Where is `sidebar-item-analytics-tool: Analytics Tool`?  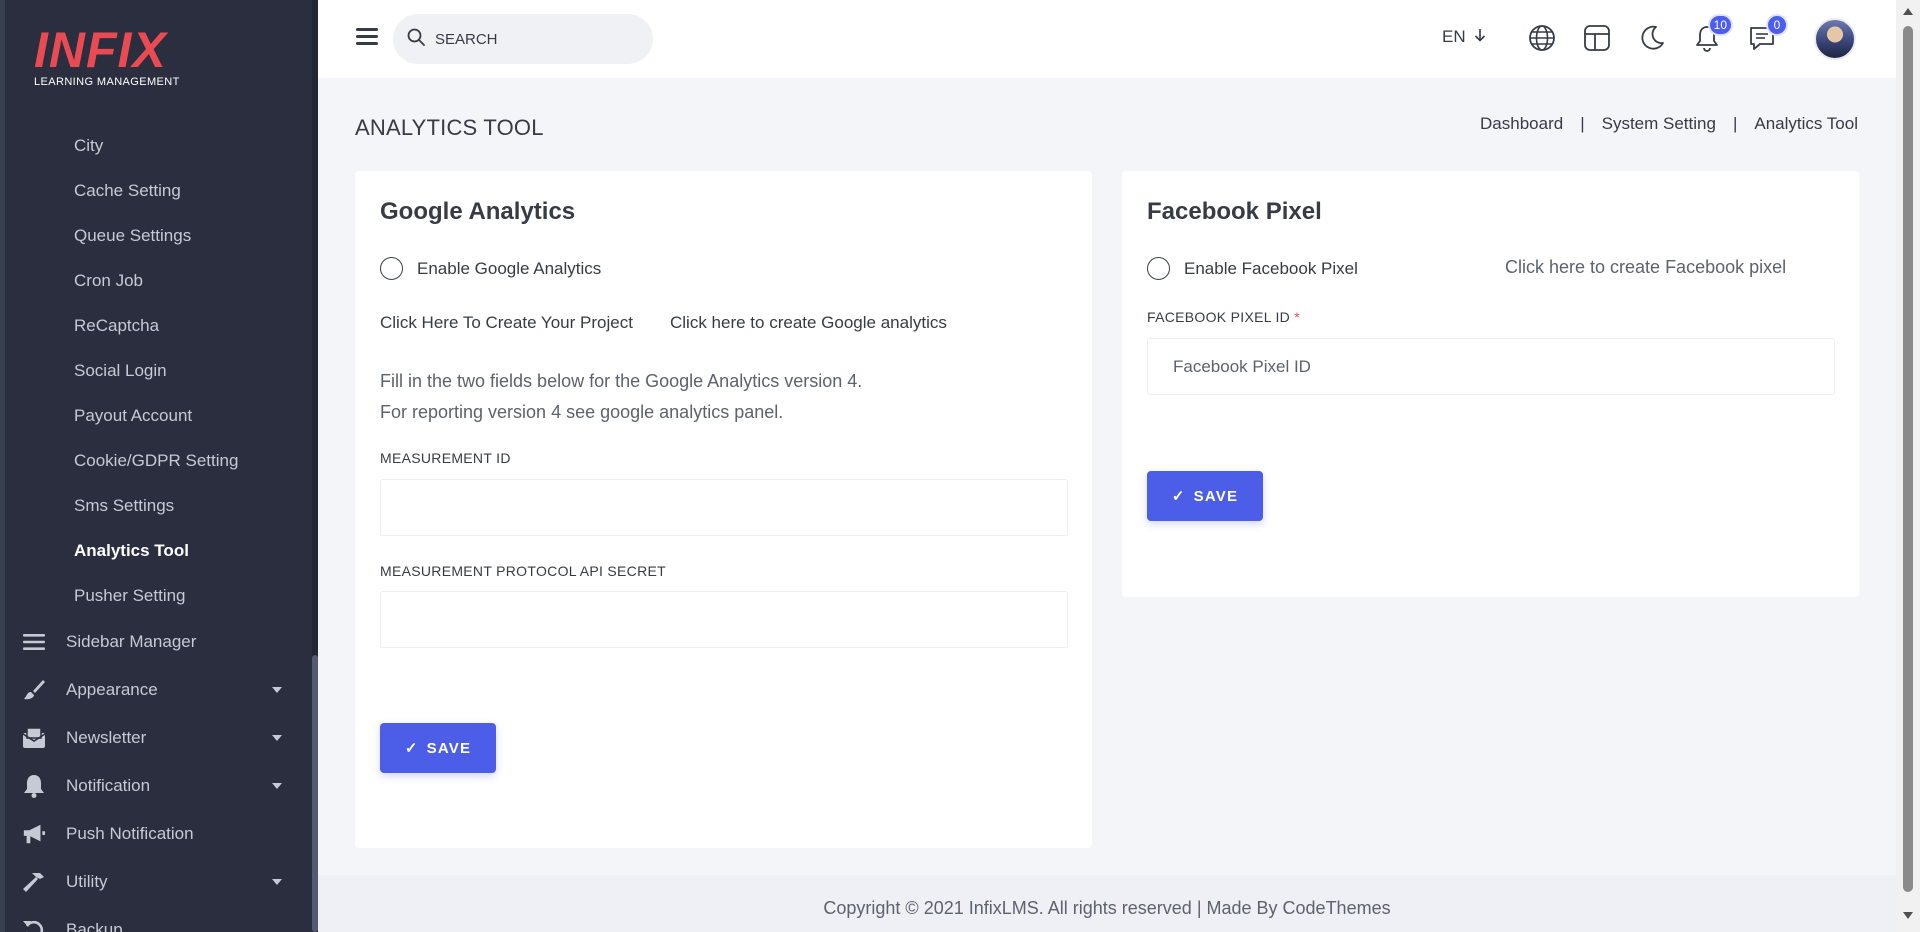
sidebar-item-analytics-tool: Analytics Tool is located at coordinates (156, 550).